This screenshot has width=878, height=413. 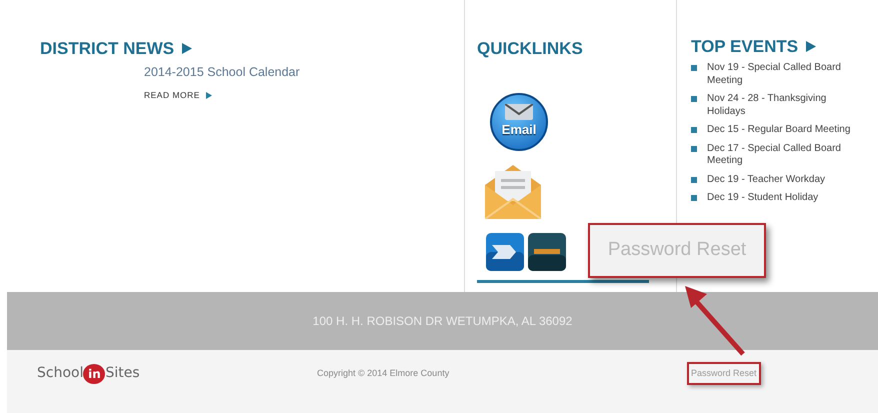 What do you see at coordinates (744, 46) in the screenshot?
I see `section-heading: TOP EVENTS` at bounding box center [744, 46].